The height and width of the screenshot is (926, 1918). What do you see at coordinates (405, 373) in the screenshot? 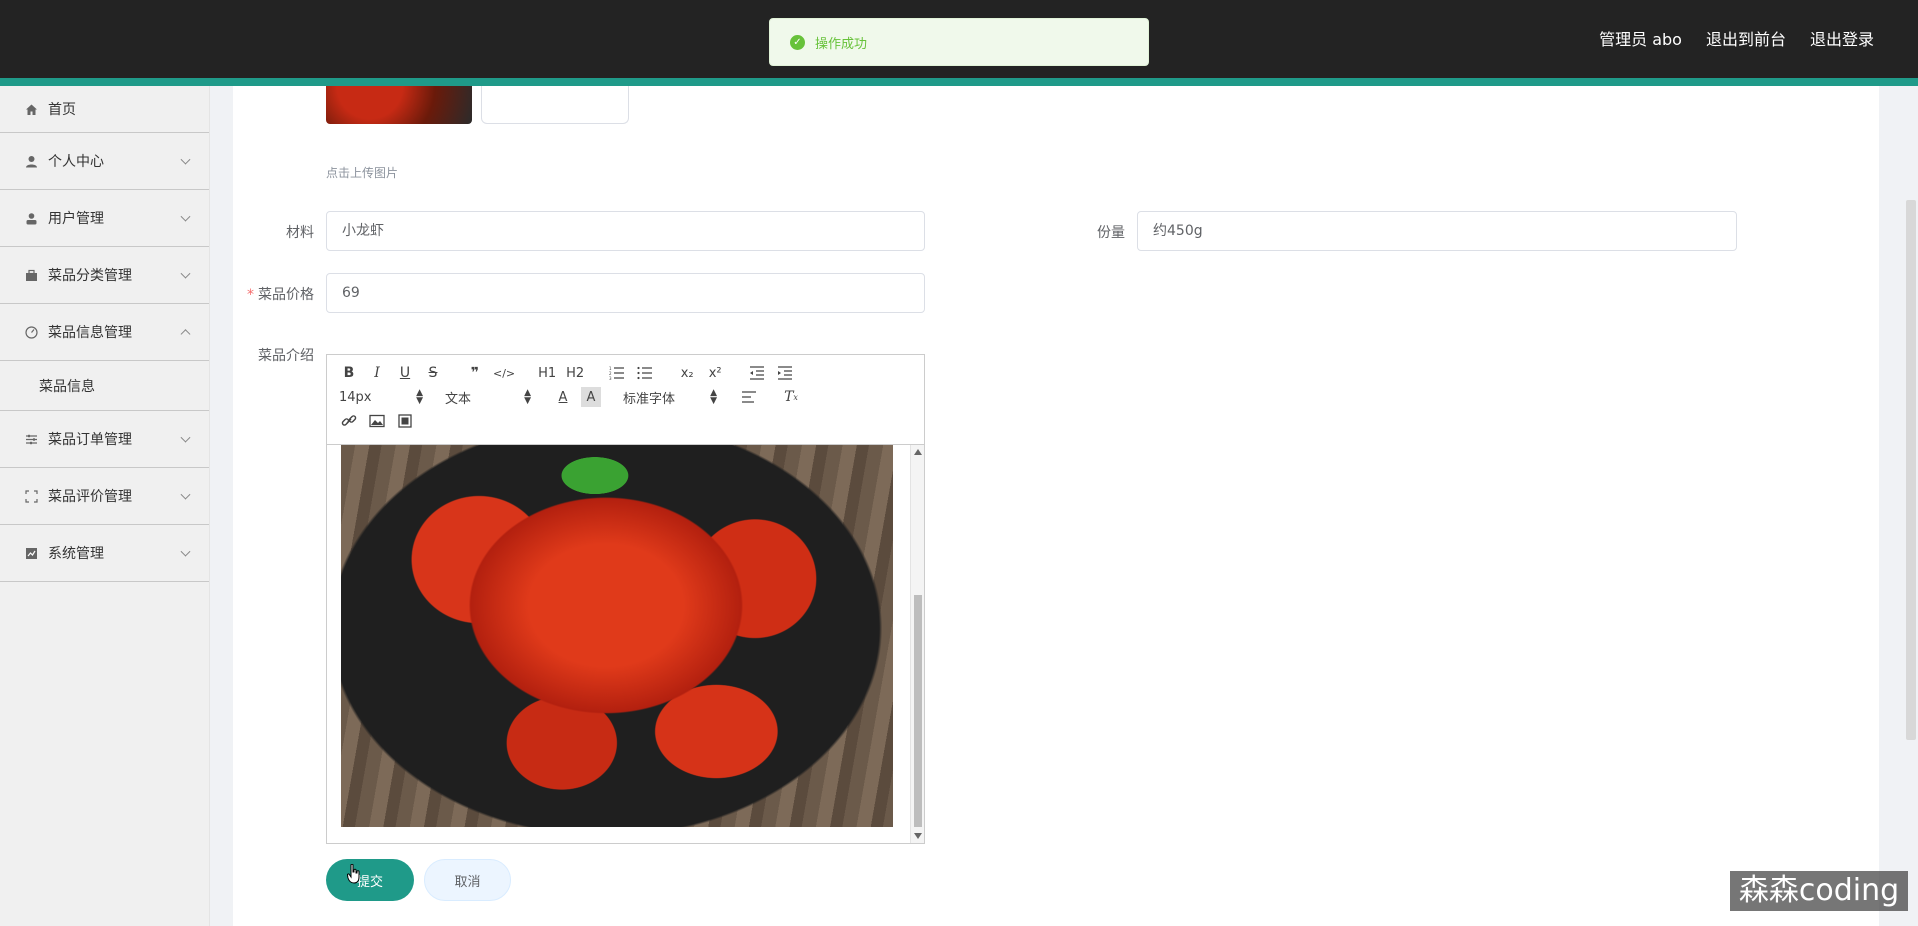
I see `underline-button: U` at bounding box center [405, 373].